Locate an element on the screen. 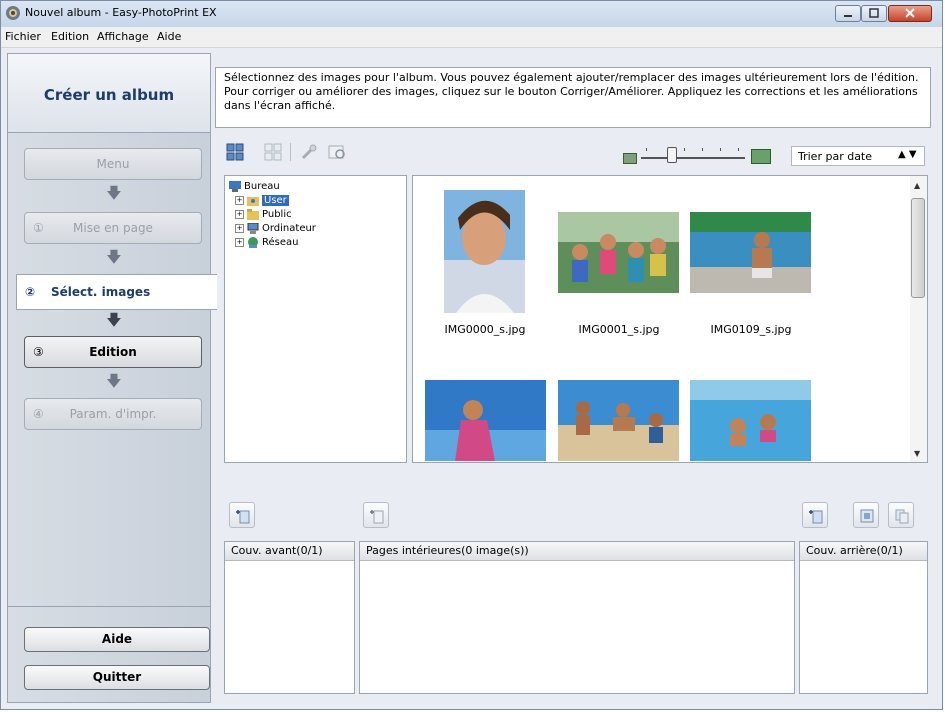 Image resolution: width=945 pixels, height=712 pixels. tree-item-user: + User is located at coordinates (262, 201).